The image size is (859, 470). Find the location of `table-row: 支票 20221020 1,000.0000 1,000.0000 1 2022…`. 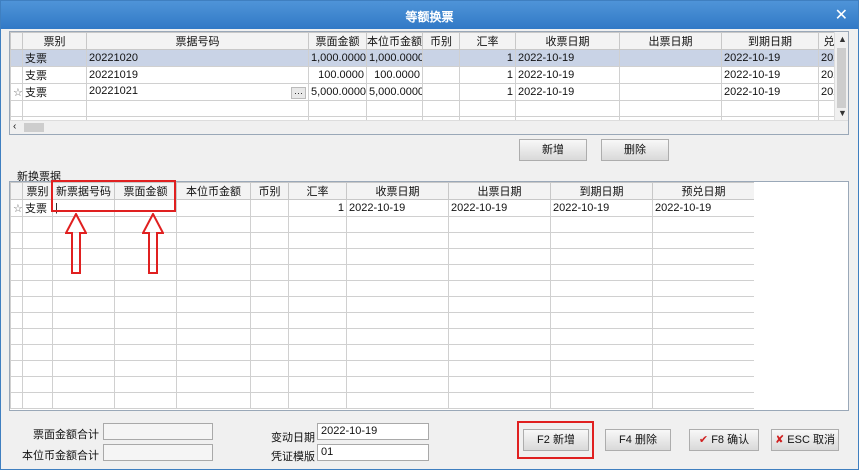

table-row: 支票 20221020 1,000.0000 1,000.0000 1 2022… is located at coordinates (429, 58).